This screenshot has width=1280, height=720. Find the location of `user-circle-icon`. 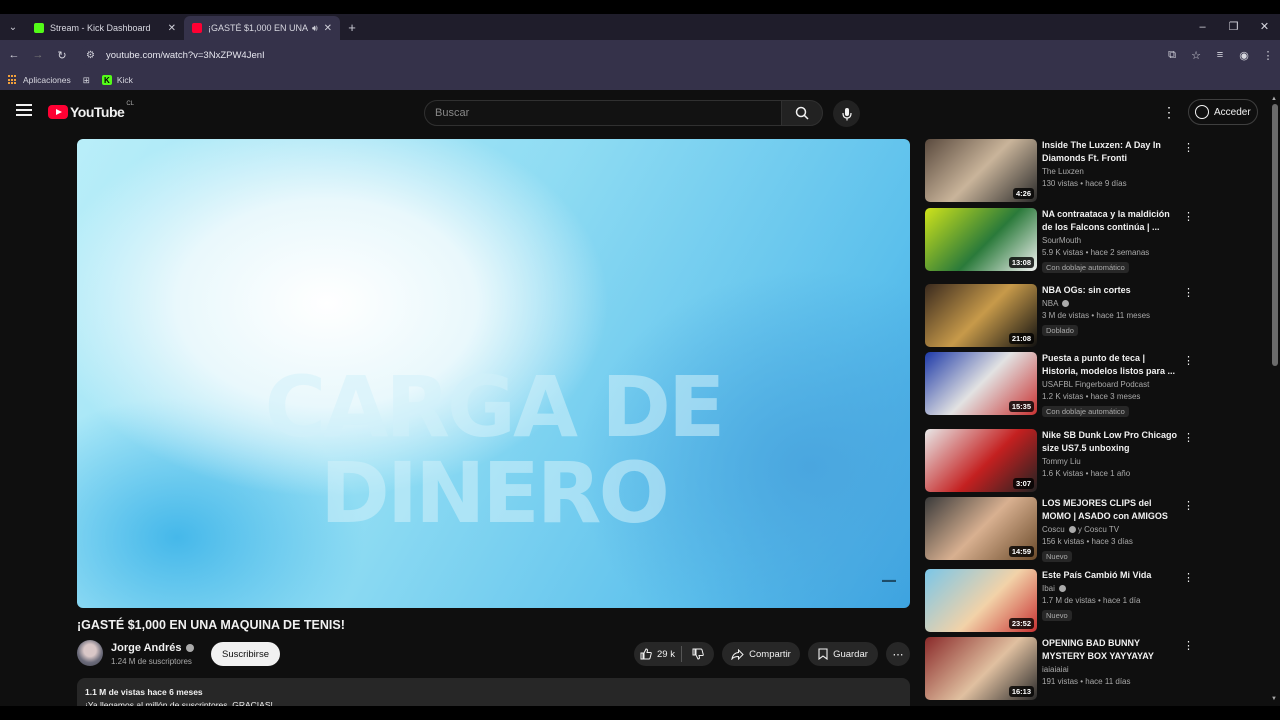

user-circle-icon is located at coordinates (1202, 112).